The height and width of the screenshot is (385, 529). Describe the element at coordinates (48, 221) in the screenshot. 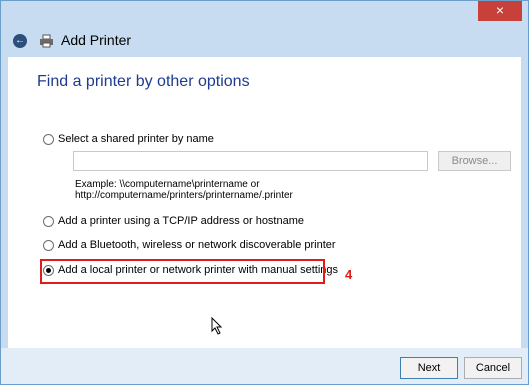

I see `radio-tcpip` at that location.